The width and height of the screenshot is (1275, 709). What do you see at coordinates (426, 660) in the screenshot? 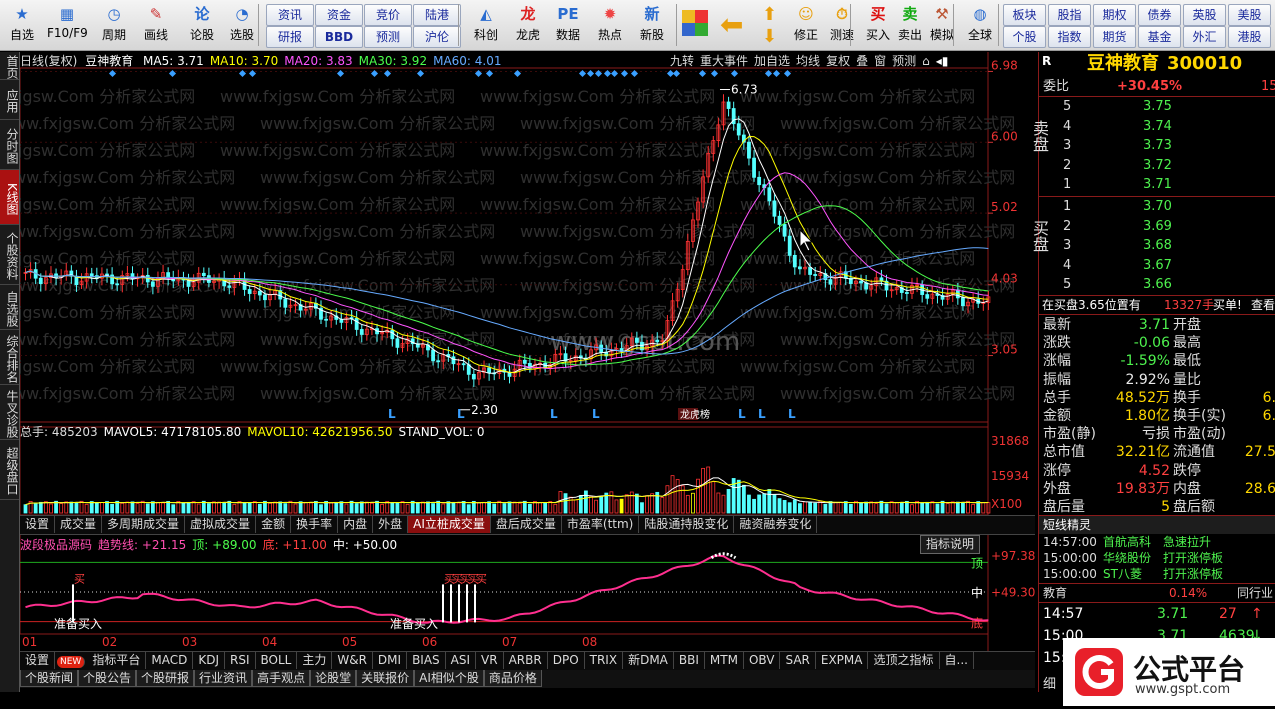
I see `indicator-tab-10: BIAS` at bounding box center [426, 660].